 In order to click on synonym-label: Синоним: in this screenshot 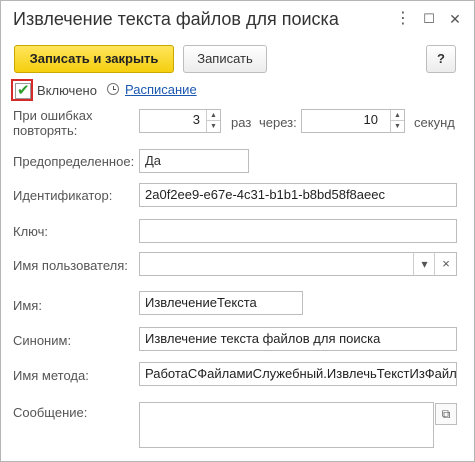, I will do `click(42, 340)`.